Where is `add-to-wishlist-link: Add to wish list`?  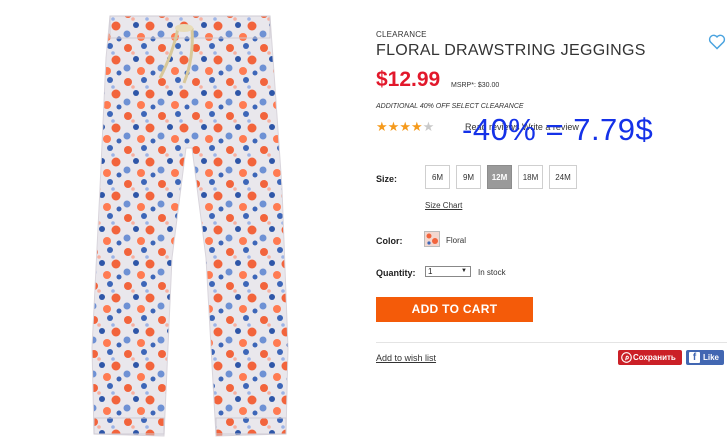 add-to-wishlist-link: Add to wish list is located at coordinates (406, 358).